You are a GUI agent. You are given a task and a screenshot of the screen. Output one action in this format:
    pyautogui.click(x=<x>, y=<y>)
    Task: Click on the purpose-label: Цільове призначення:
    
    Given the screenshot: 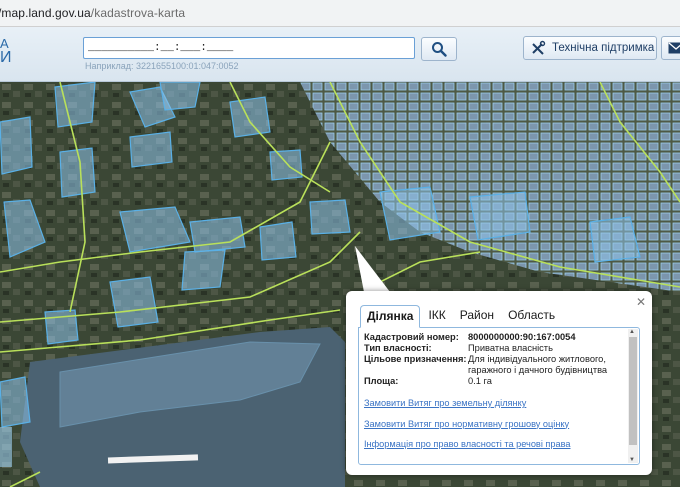 What is the action you would take?
    pyautogui.click(x=415, y=359)
    